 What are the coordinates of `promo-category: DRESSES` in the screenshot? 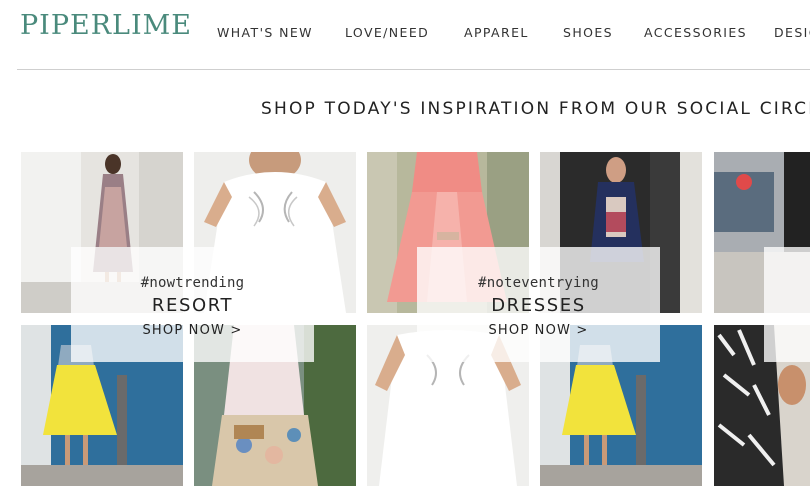 It's located at (538, 305).